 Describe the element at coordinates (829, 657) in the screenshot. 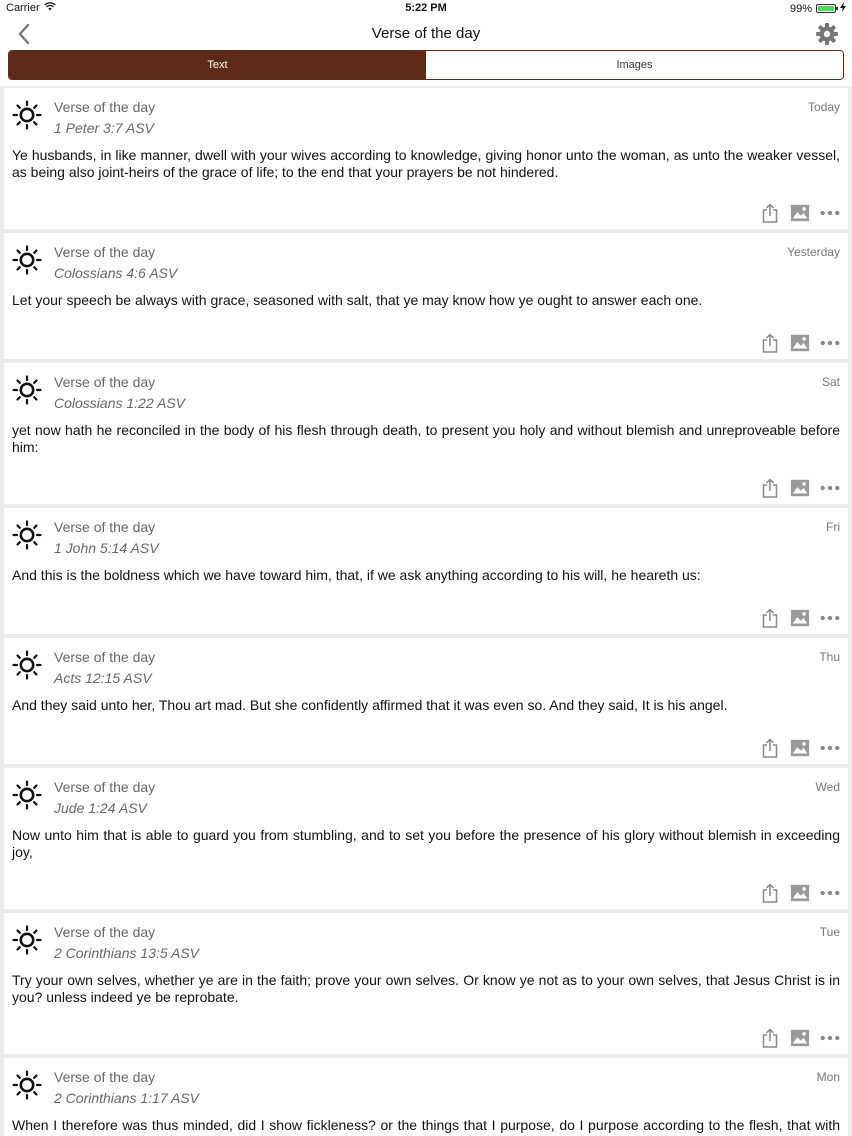

I see `verse-date: Thu` at that location.